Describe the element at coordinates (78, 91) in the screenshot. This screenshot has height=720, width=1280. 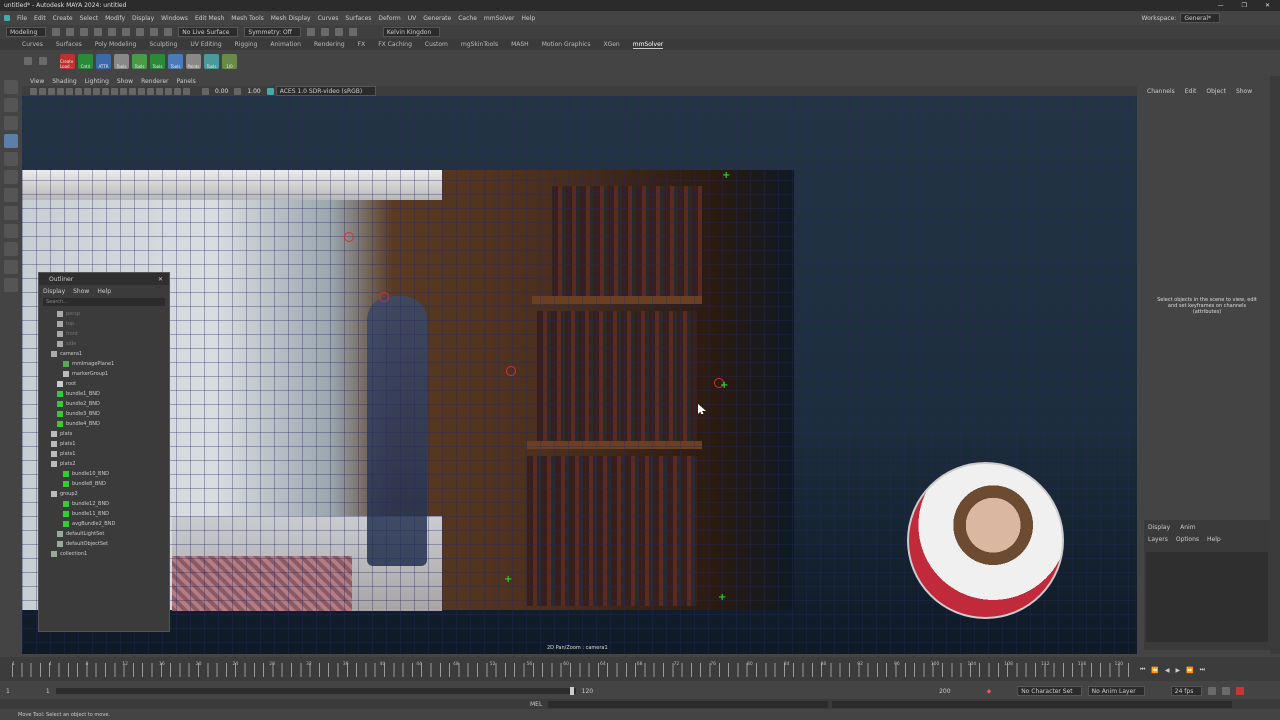
I see `film-gate-icon` at that location.